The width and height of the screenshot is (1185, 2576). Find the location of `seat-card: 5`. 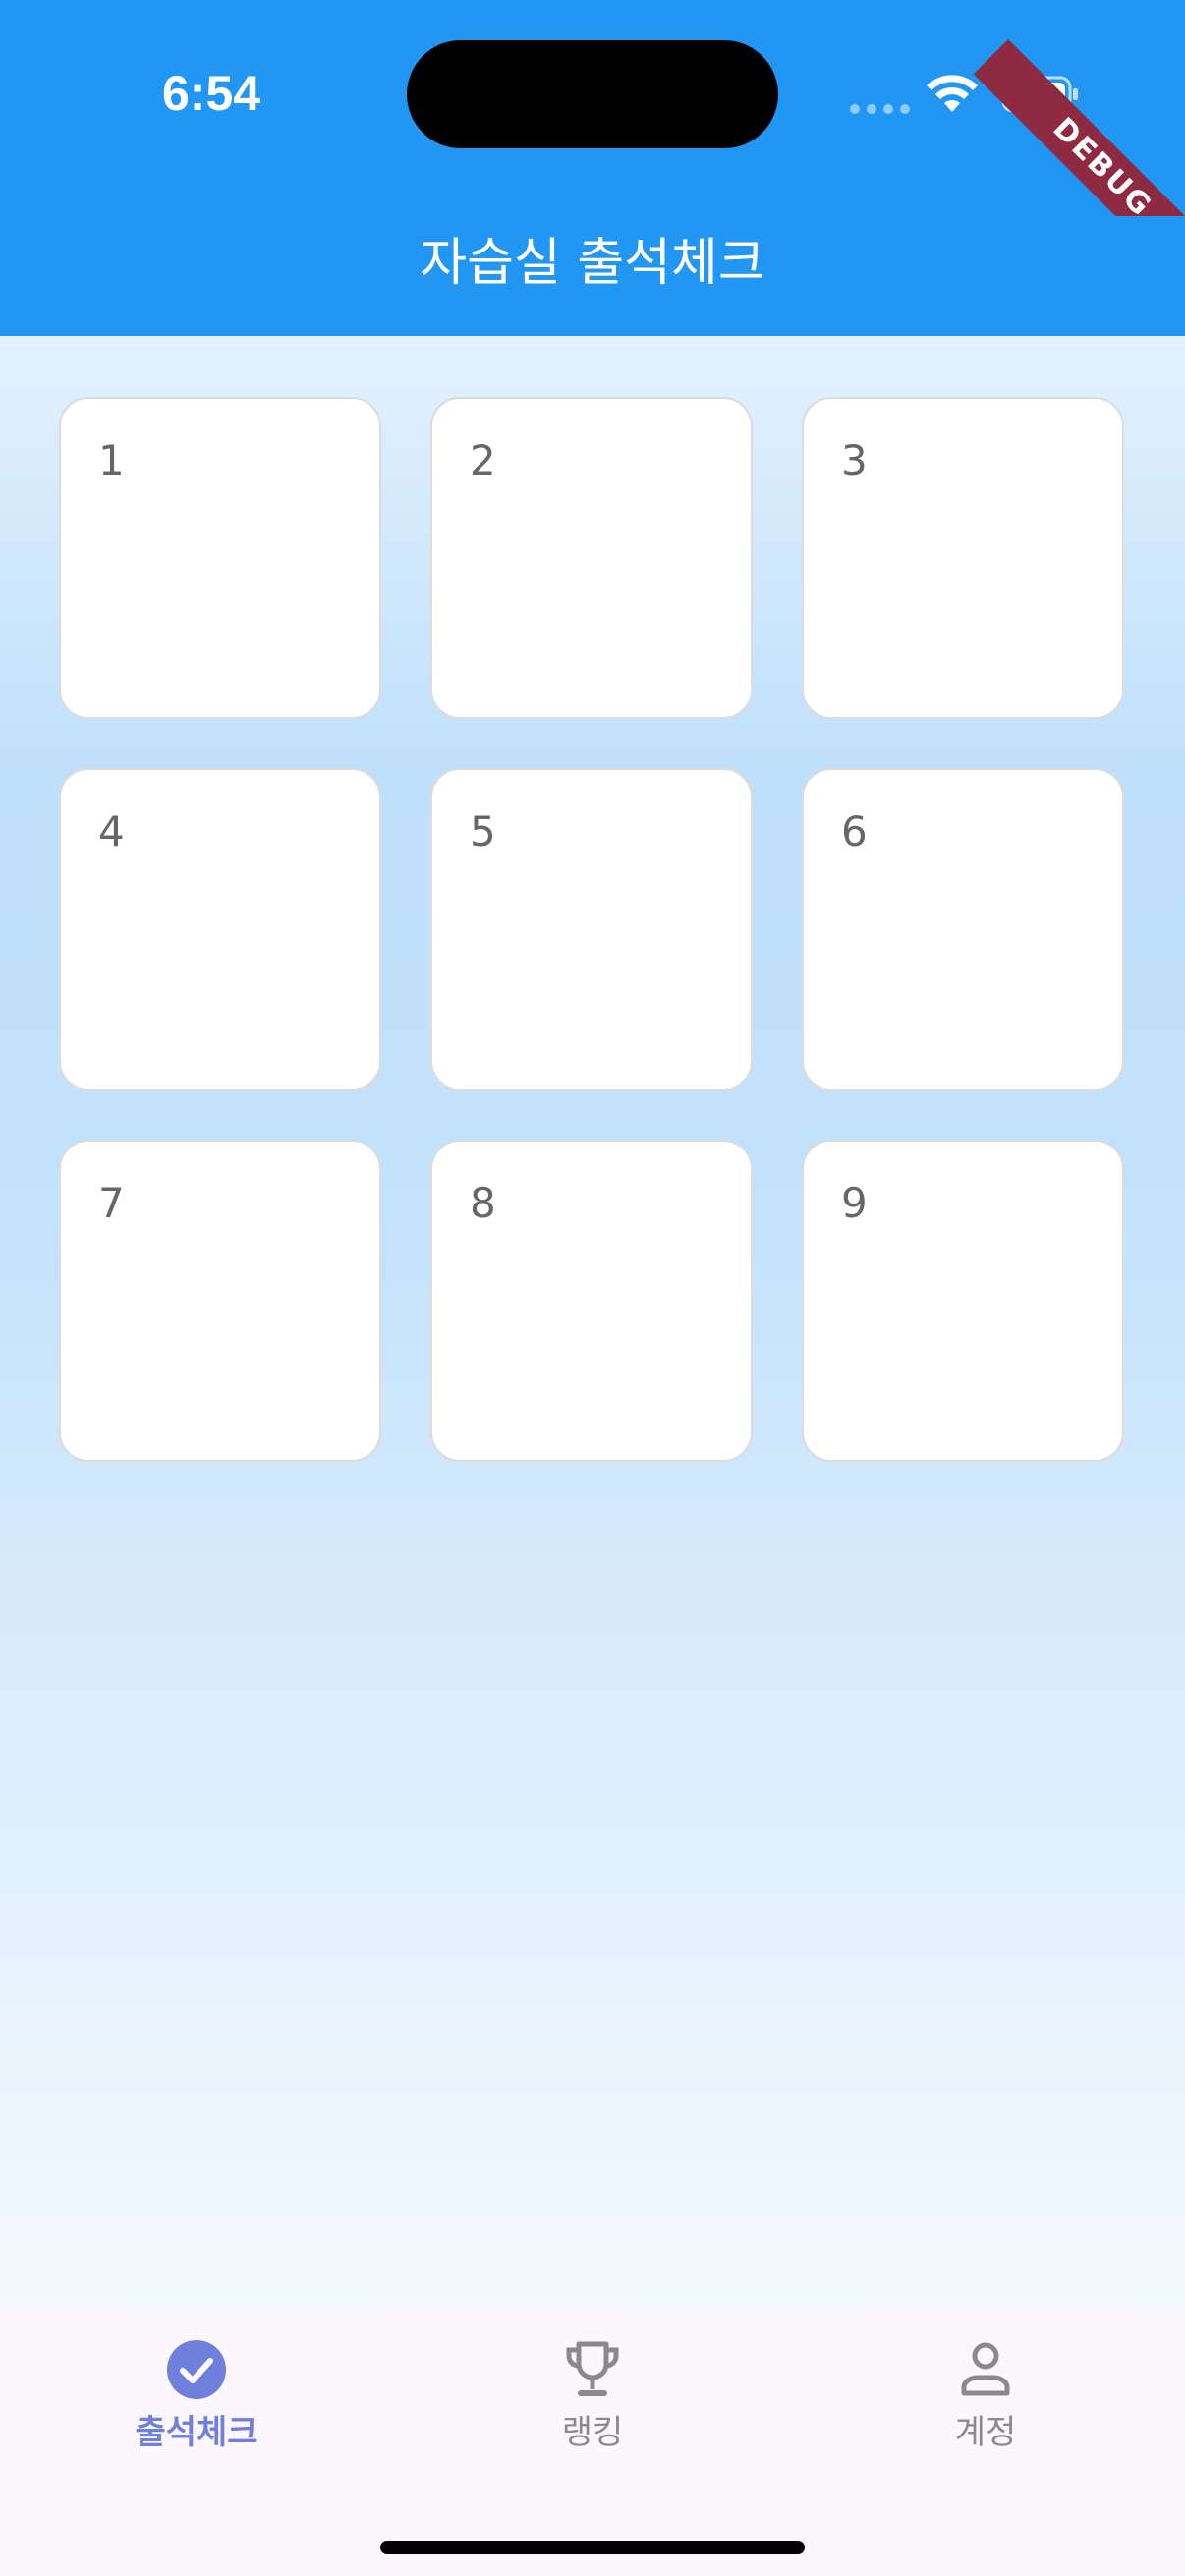

seat-card: 5 is located at coordinates (592, 929).